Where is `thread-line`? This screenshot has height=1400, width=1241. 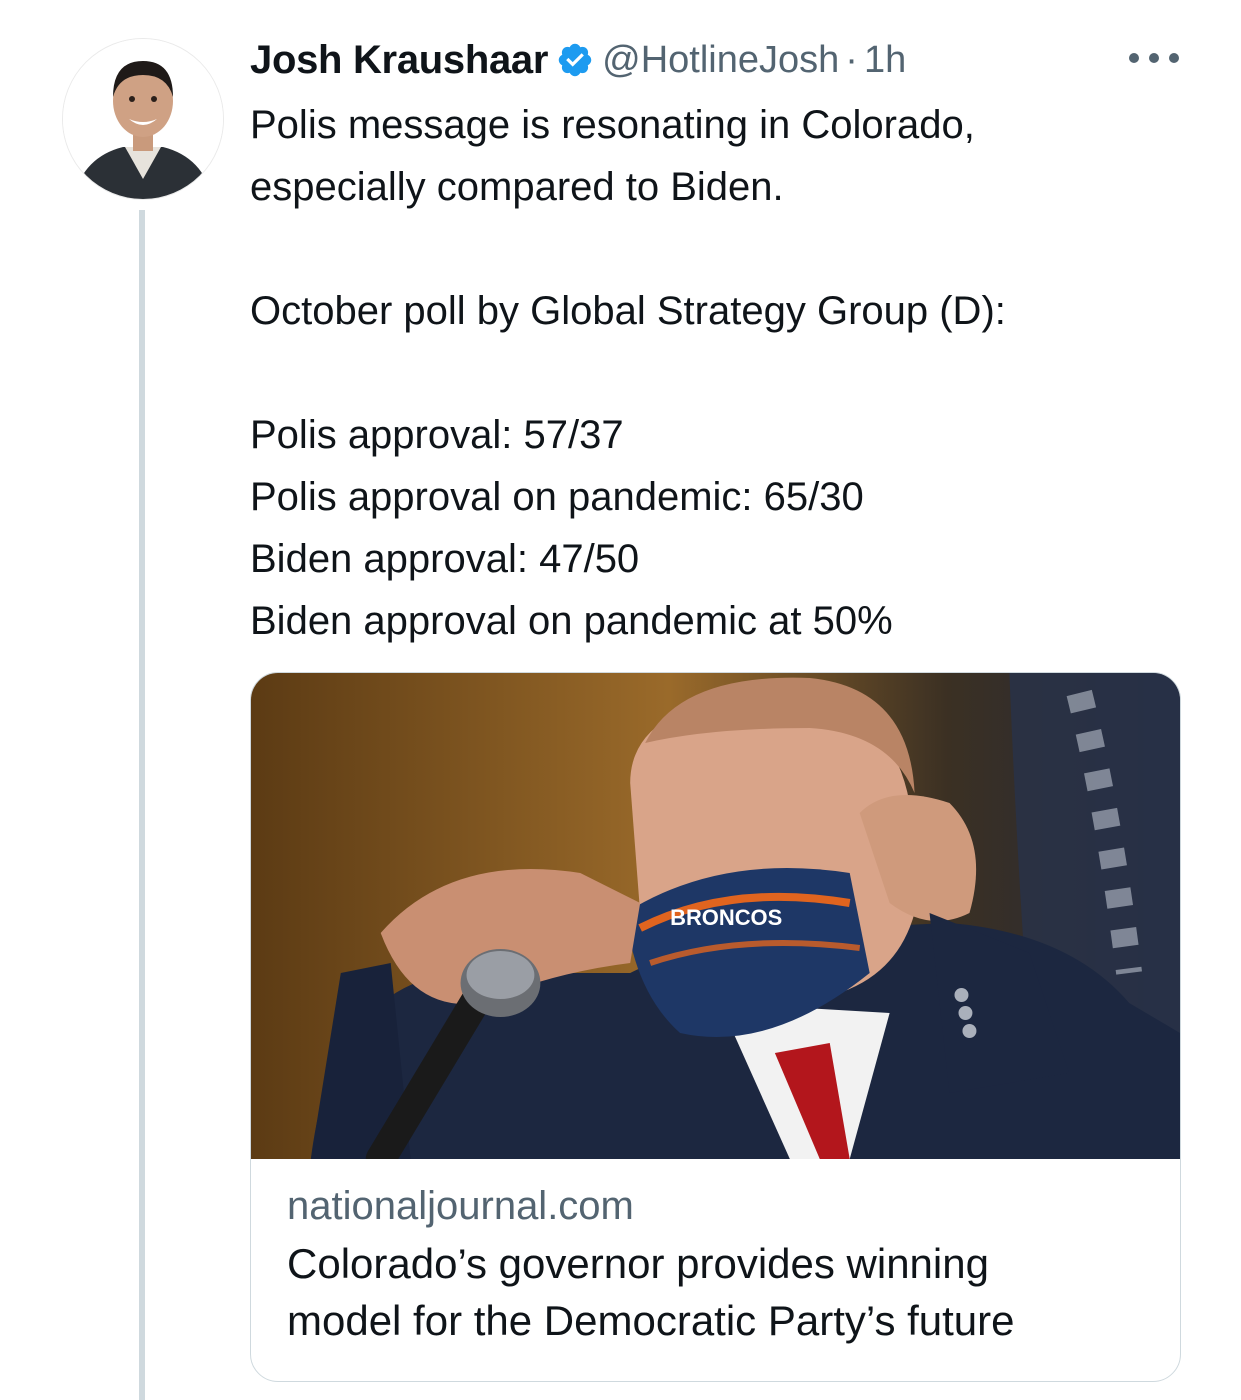
thread-line is located at coordinates (142, 805).